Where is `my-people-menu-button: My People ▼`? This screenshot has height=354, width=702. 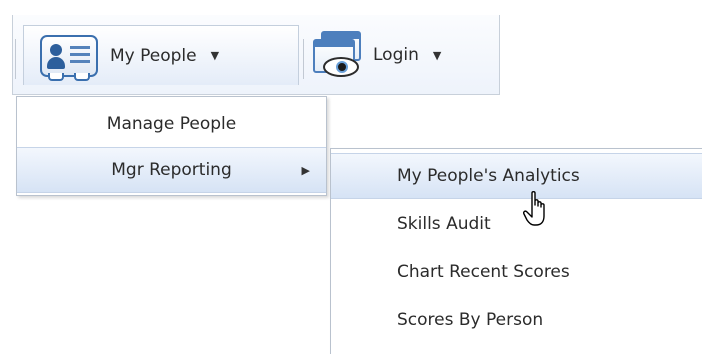 my-people-menu-button: My People ▼ is located at coordinates (161, 55).